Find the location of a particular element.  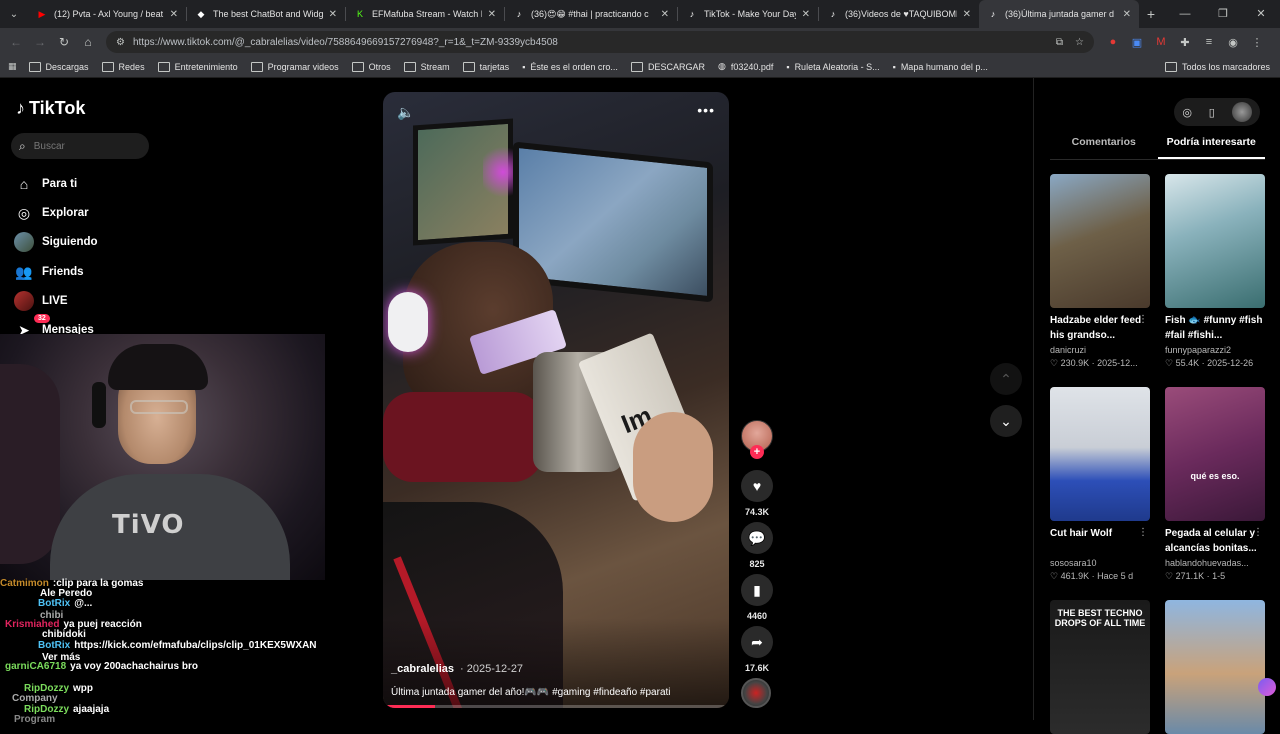

tab-podría-interesarte: Podría interesarte is located at coordinates (1211, 147).